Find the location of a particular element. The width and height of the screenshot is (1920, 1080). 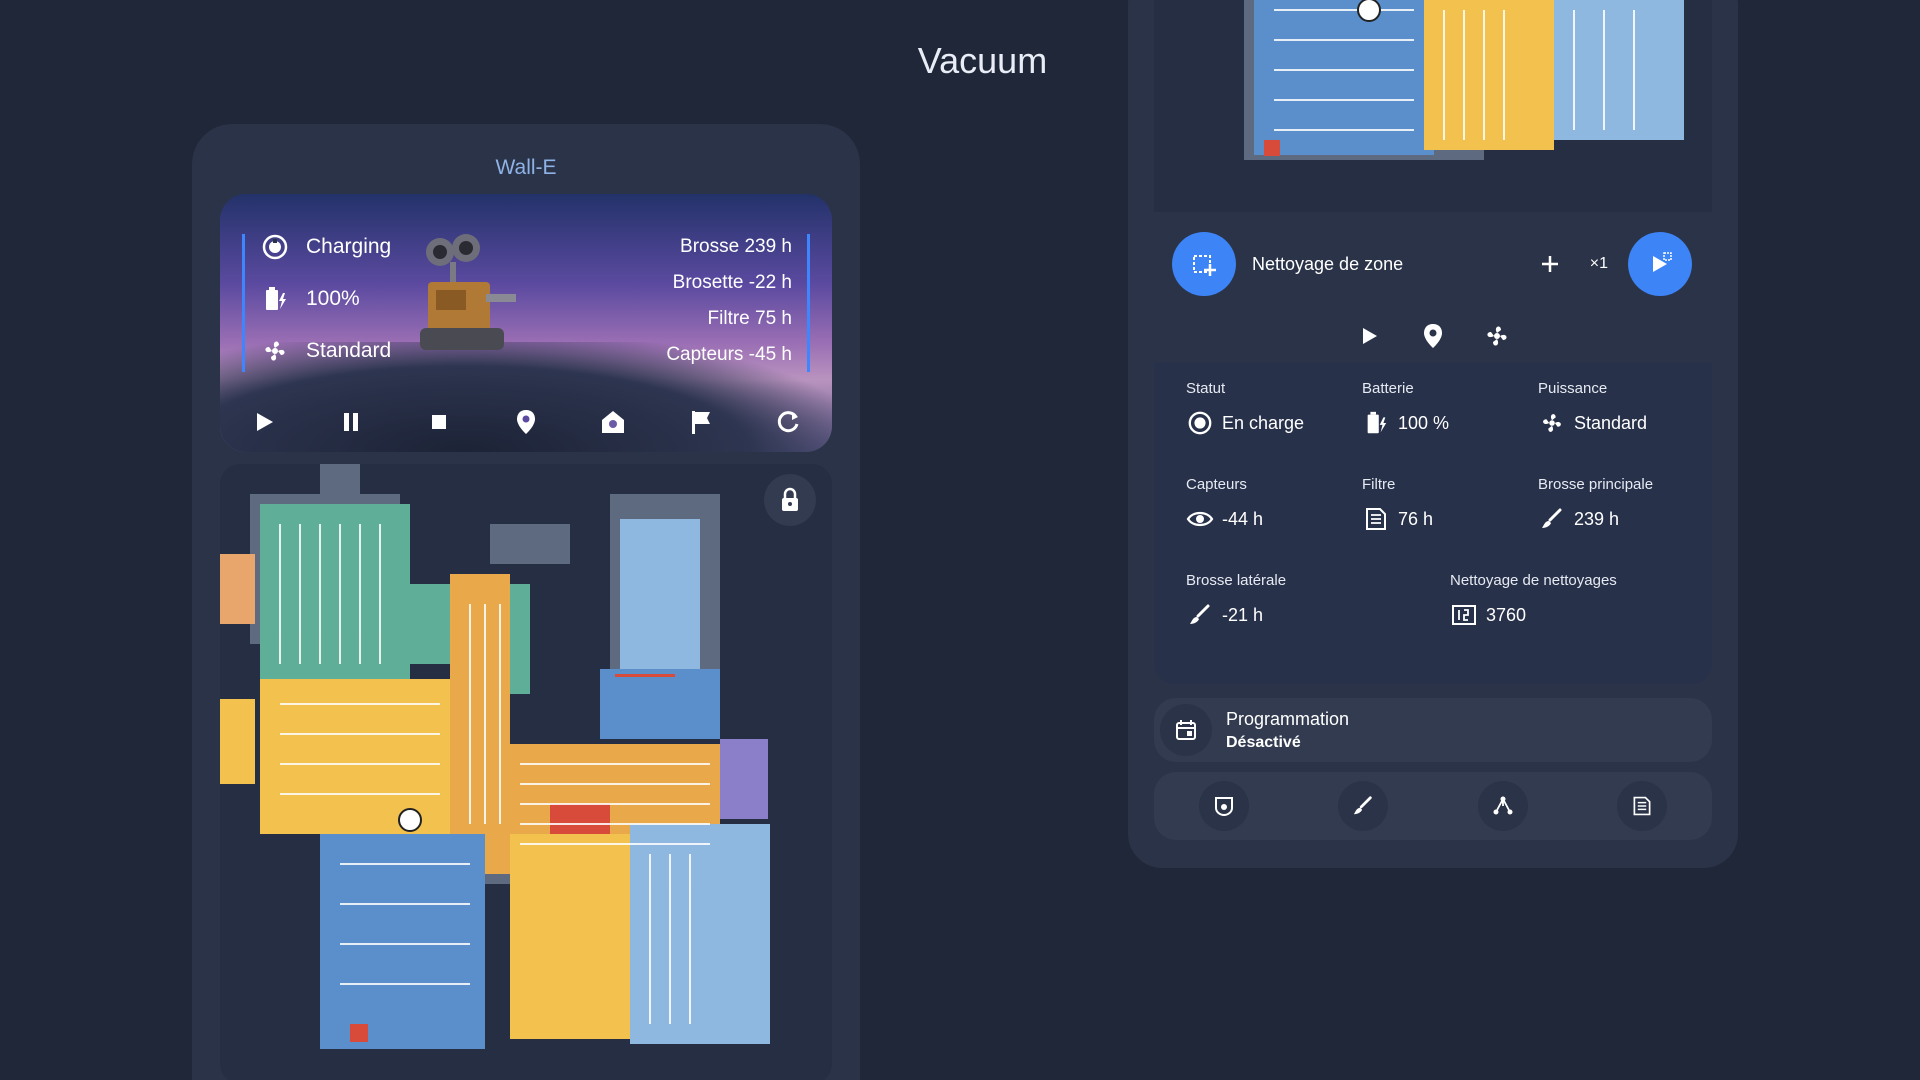

flag-icon is located at coordinates (701, 422).